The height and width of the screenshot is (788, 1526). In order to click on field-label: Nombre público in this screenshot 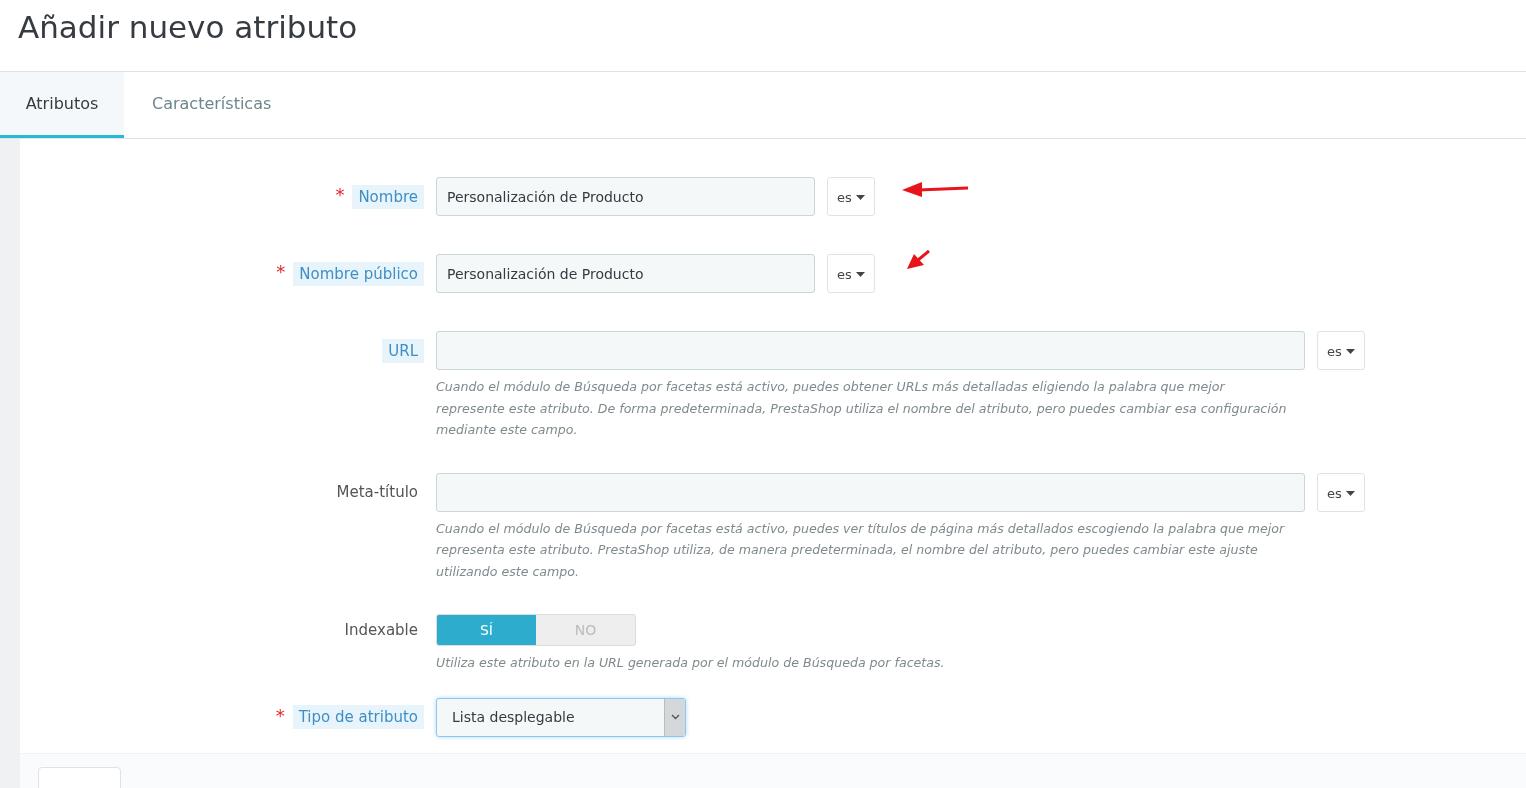, I will do `click(358, 273)`.